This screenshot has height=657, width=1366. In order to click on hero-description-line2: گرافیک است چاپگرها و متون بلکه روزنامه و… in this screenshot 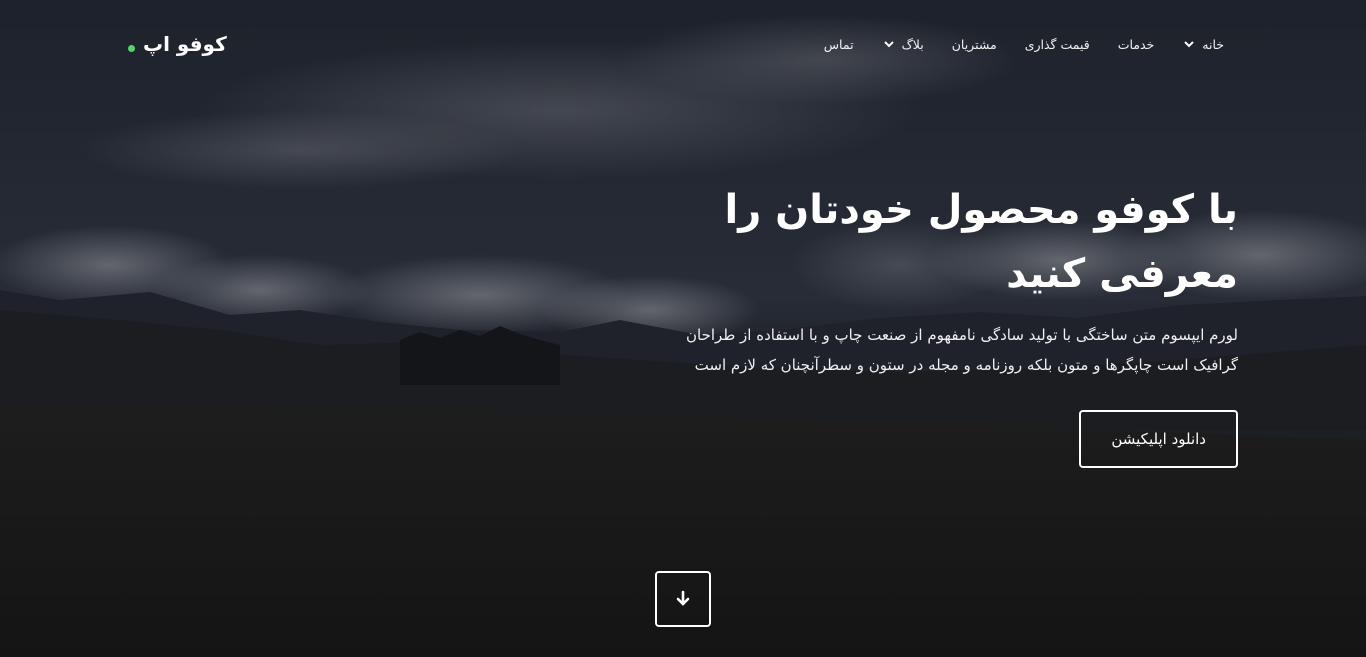, I will do `click(966, 365)`.